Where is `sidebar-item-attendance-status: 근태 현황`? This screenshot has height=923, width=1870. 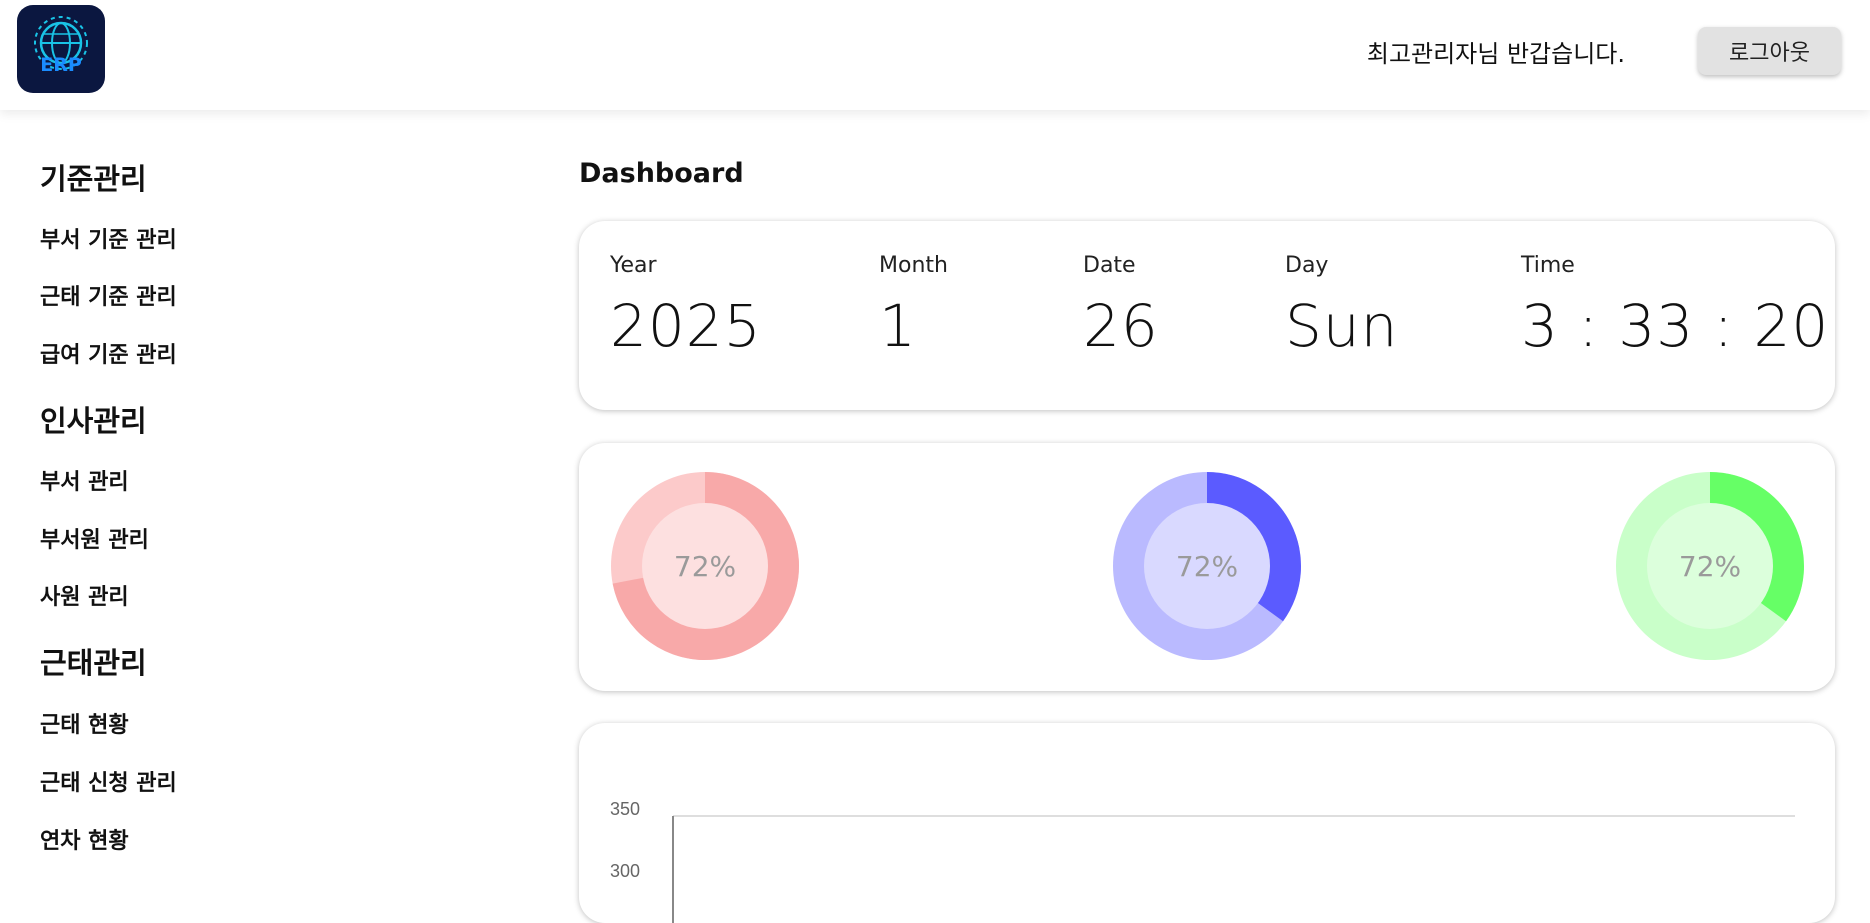
sidebar-item-attendance-status: 근태 현황 is located at coordinates (84, 723).